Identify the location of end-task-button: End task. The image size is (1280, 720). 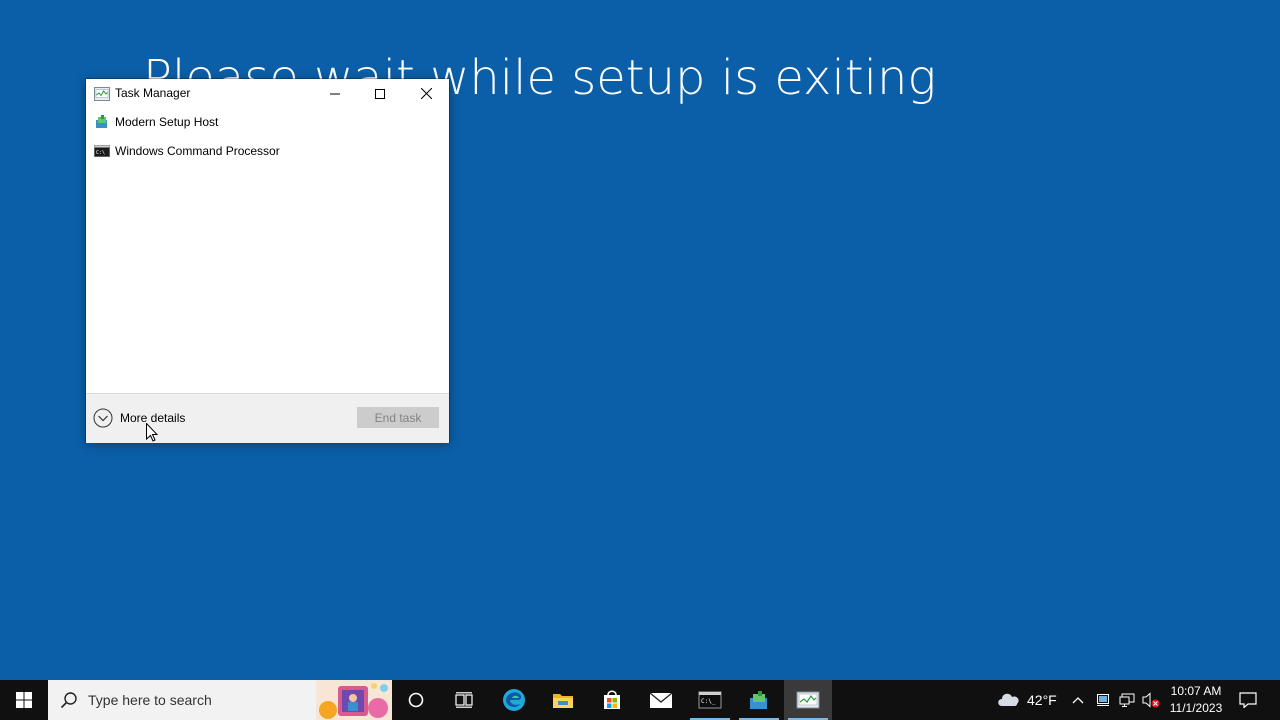
(398, 417).